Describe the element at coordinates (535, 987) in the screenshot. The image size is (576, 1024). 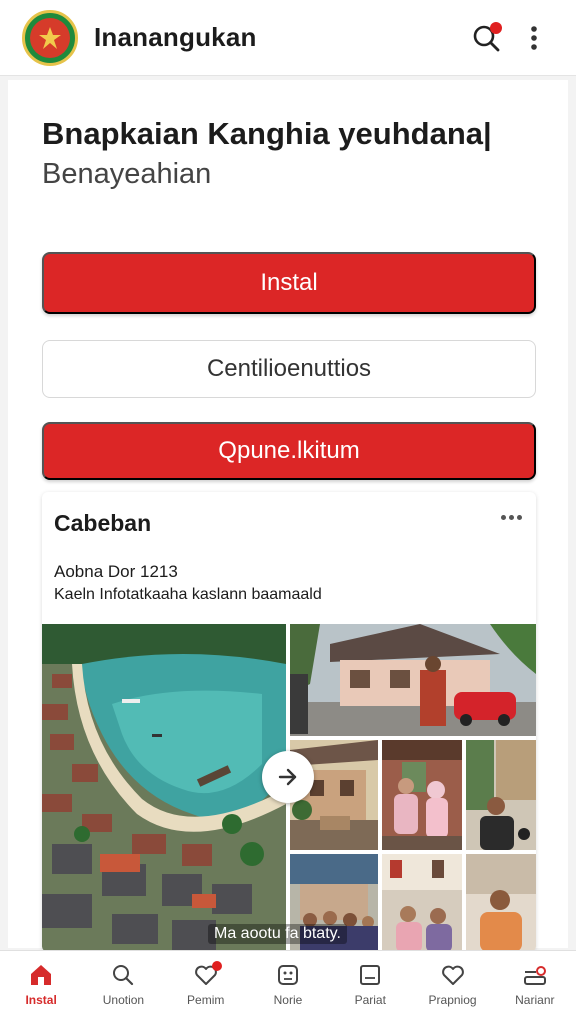
I see `nav-item-narianr: Narianr` at that location.